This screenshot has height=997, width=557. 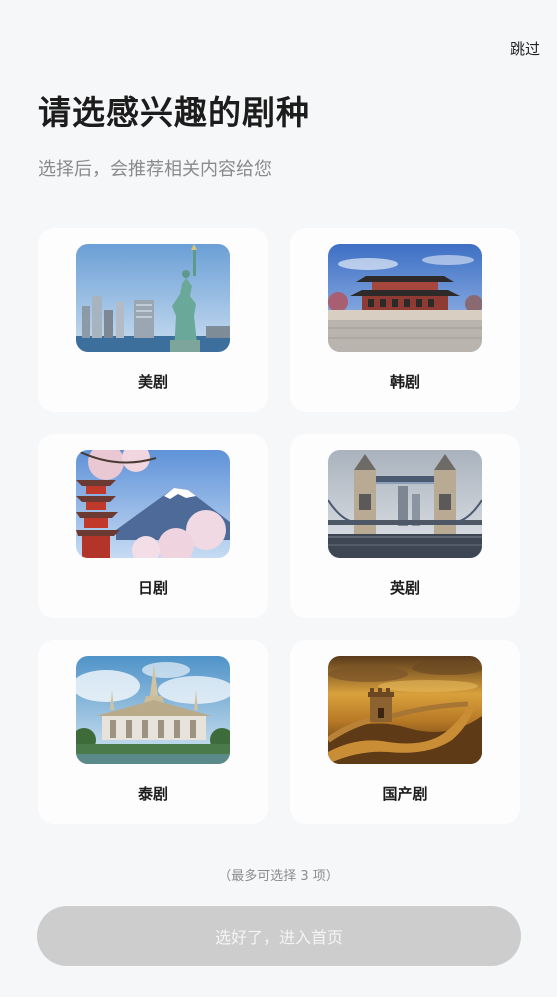 What do you see at coordinates (404, 382) in the screenshot?
I see `genre-label: 韩剧` at bounding box center [404, 382].